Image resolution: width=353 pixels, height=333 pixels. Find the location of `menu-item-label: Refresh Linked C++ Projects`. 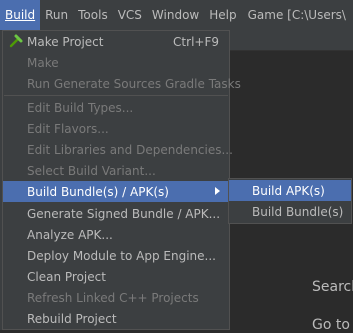

menu-item-label: Refresh Linked C++ Projects is located at coordinates (113, 297).